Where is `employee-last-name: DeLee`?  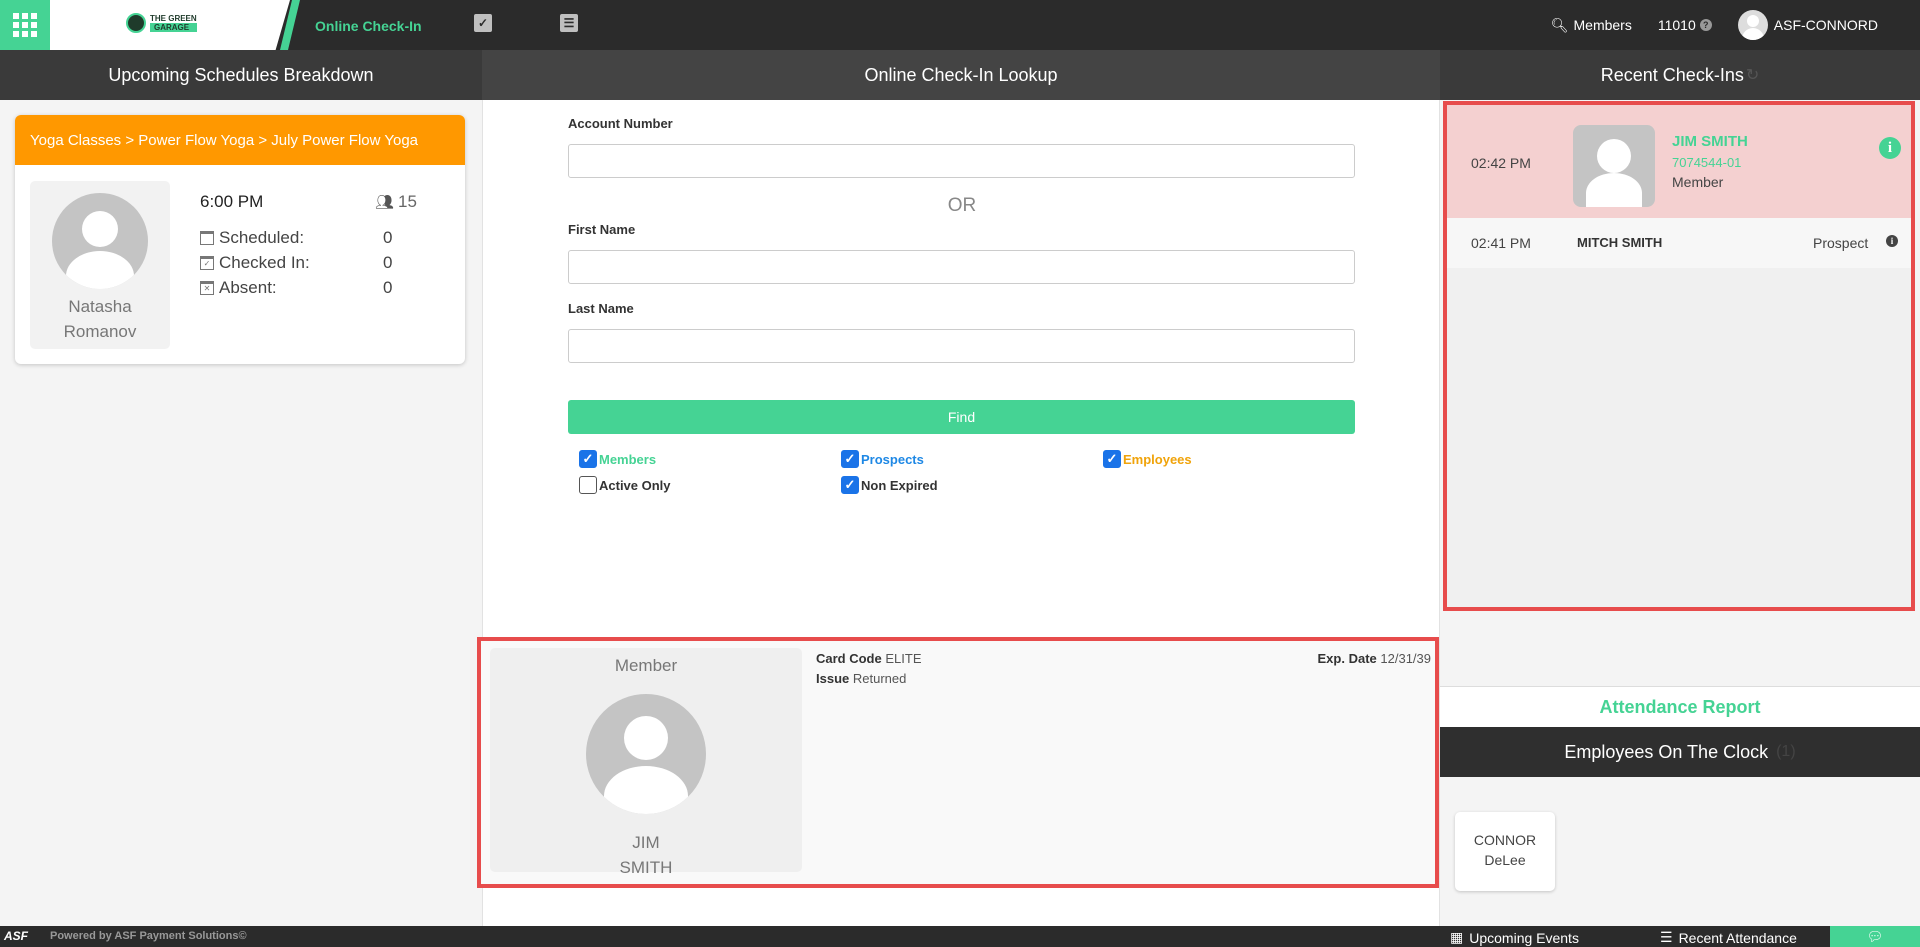 employee-last-name: DeLee is located at coordinates (1505, 860).